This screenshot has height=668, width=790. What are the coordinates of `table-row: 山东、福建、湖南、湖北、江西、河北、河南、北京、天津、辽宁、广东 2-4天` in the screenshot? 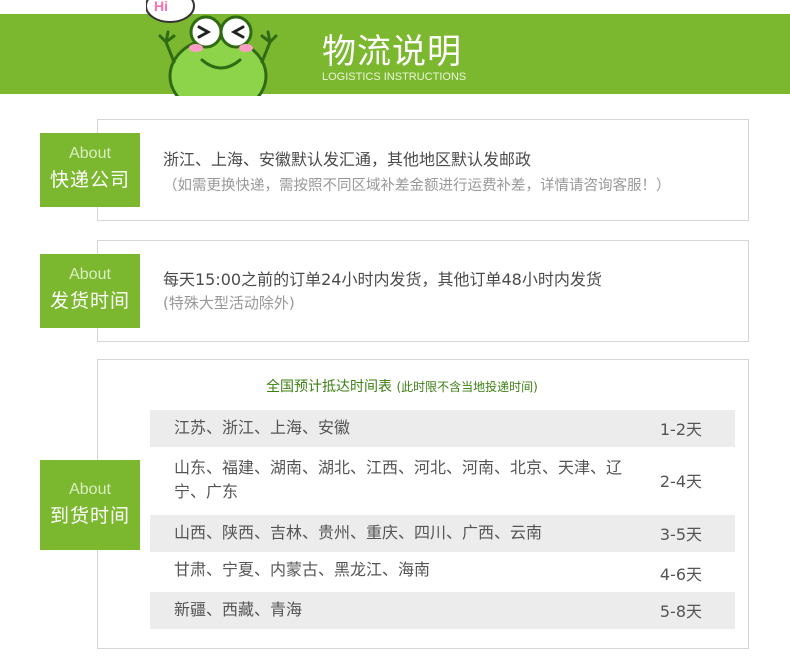 It's located at (442, 481).